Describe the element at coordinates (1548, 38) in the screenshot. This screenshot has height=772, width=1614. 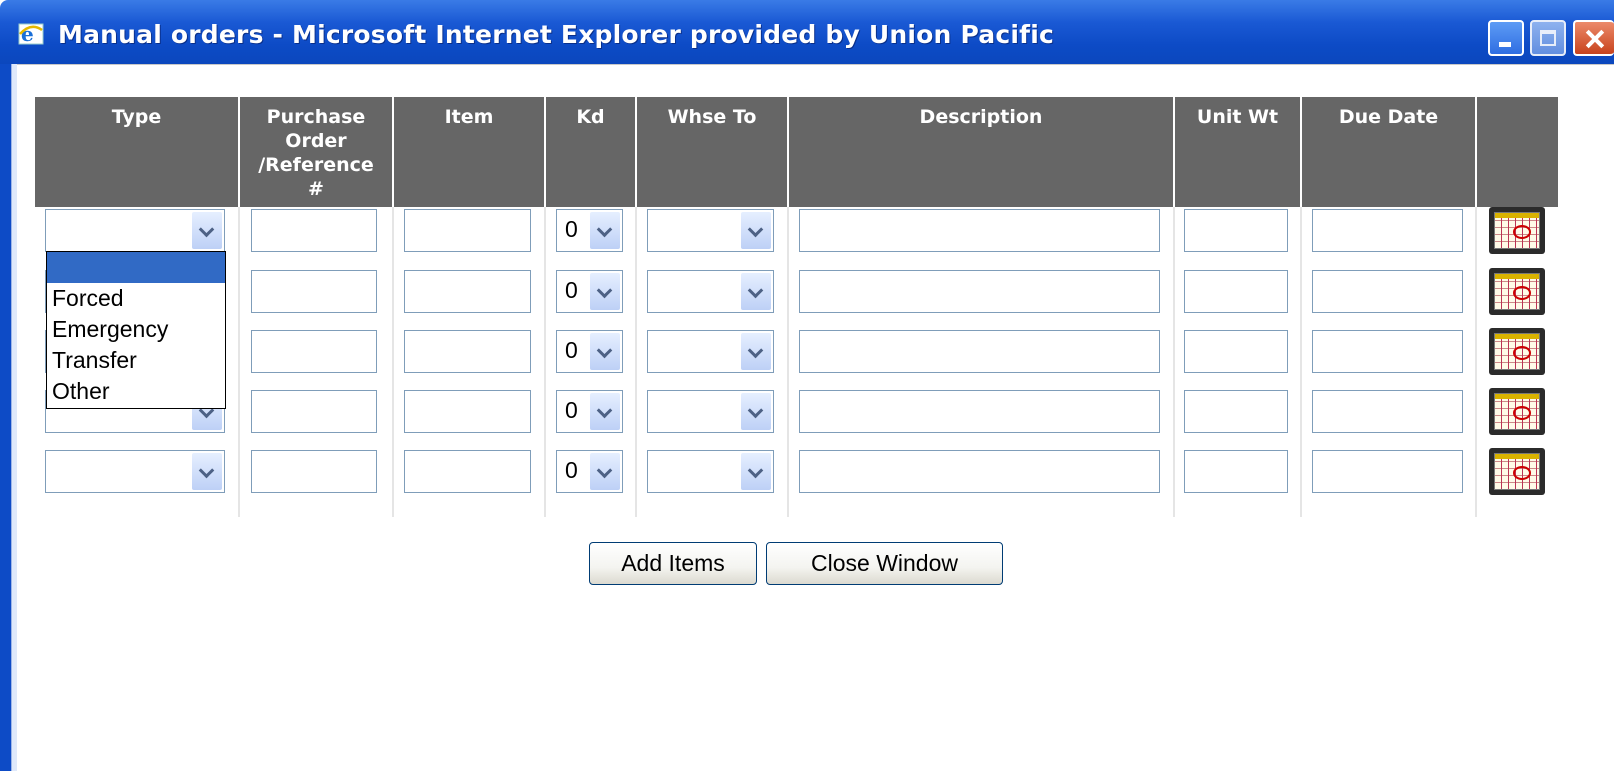
I see `maximize-button` at that location.